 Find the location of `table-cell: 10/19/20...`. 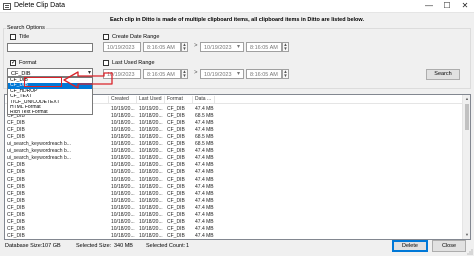

table-cell: 10/19/20... is located at coordinates (123, 108).